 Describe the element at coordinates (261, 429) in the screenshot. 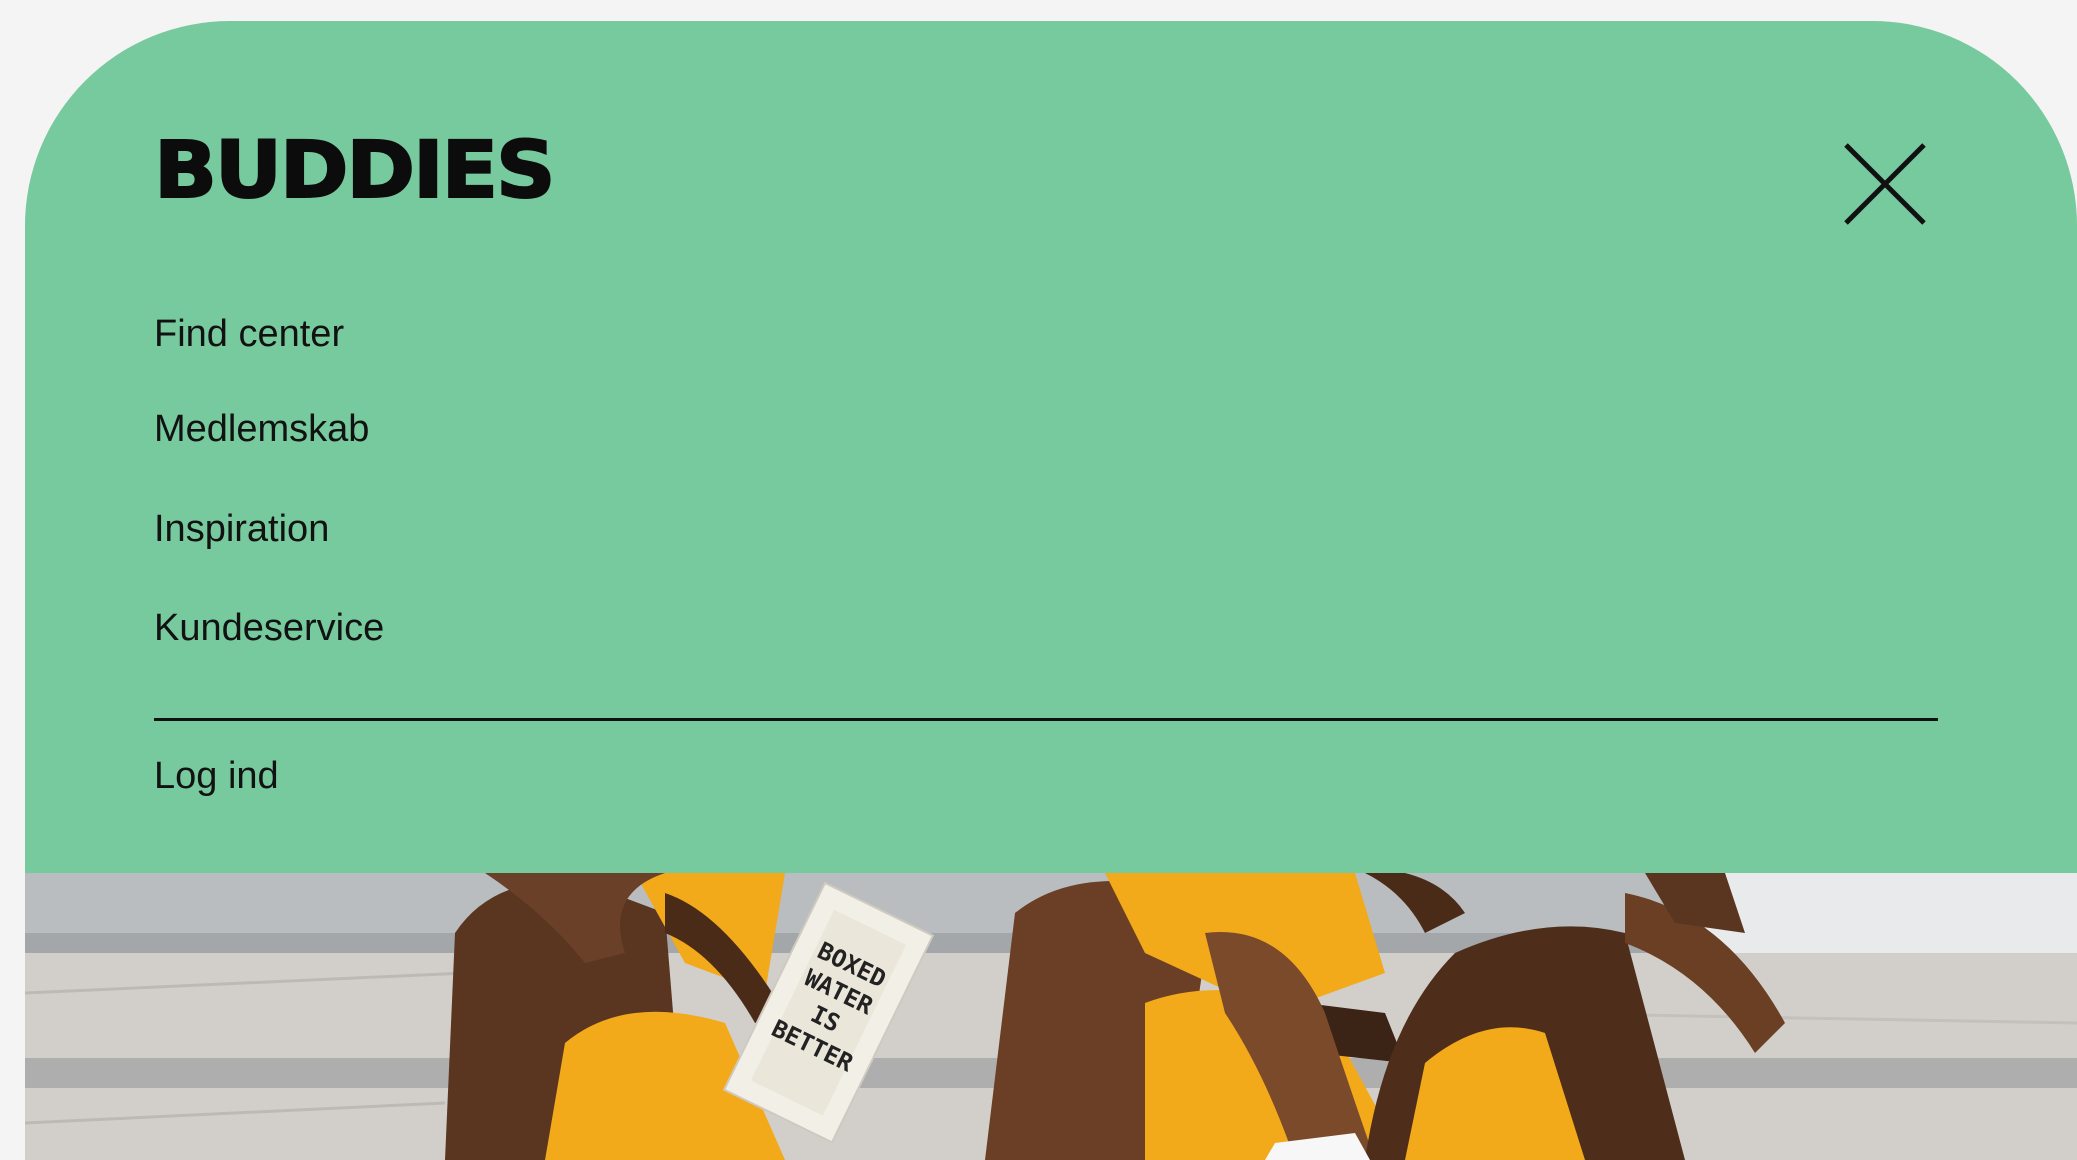

I see `nav-item-medlemskab: Medlemskab` at that location.